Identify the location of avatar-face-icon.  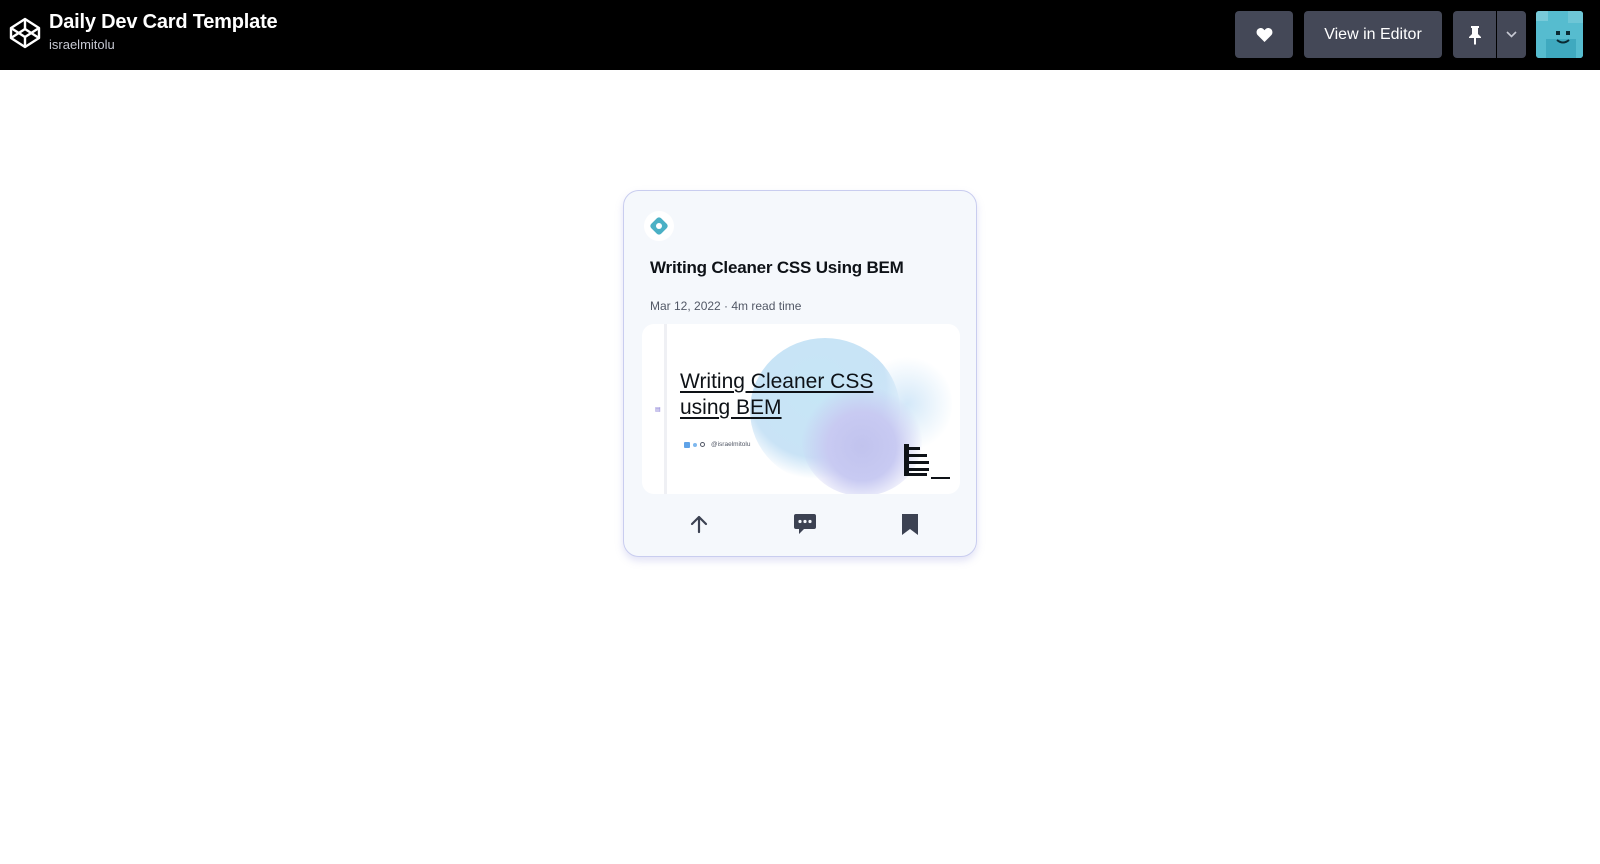
(1559, 34).